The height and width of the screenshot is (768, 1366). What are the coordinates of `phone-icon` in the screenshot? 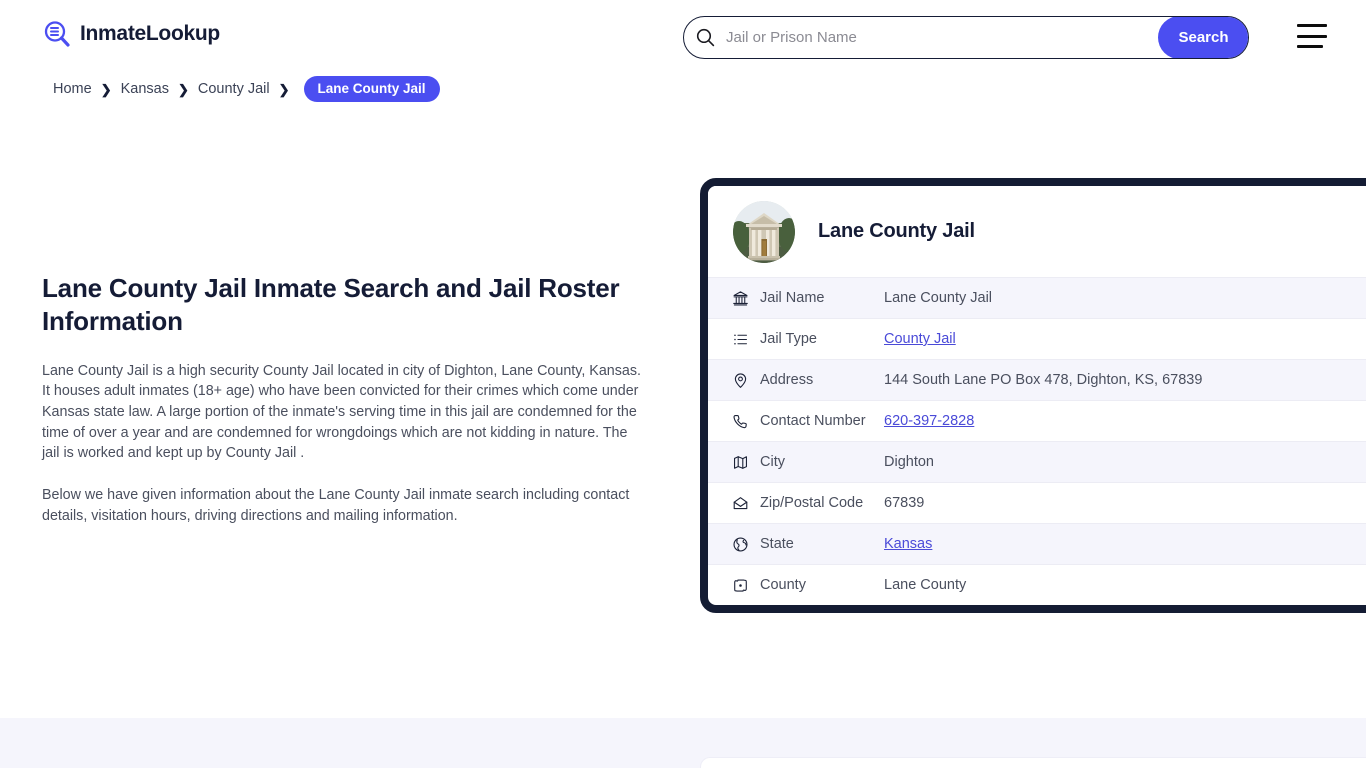 It's located at (746, 421).